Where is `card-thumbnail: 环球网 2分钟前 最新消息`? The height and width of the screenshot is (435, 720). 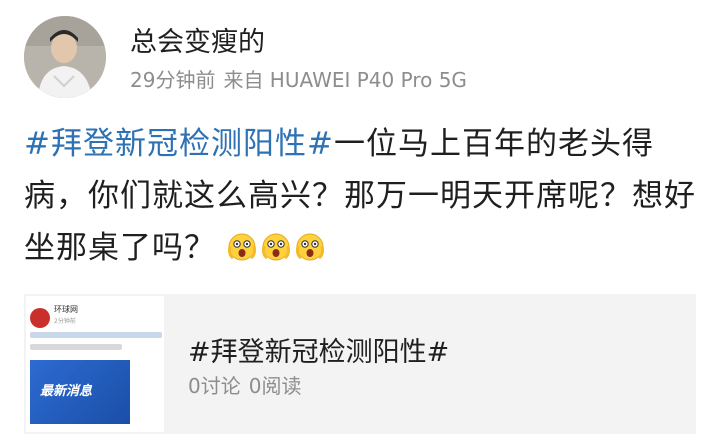
card-thumbnail: 环球网 2分钟前 最新消息 is located at coordinates (95, 364).